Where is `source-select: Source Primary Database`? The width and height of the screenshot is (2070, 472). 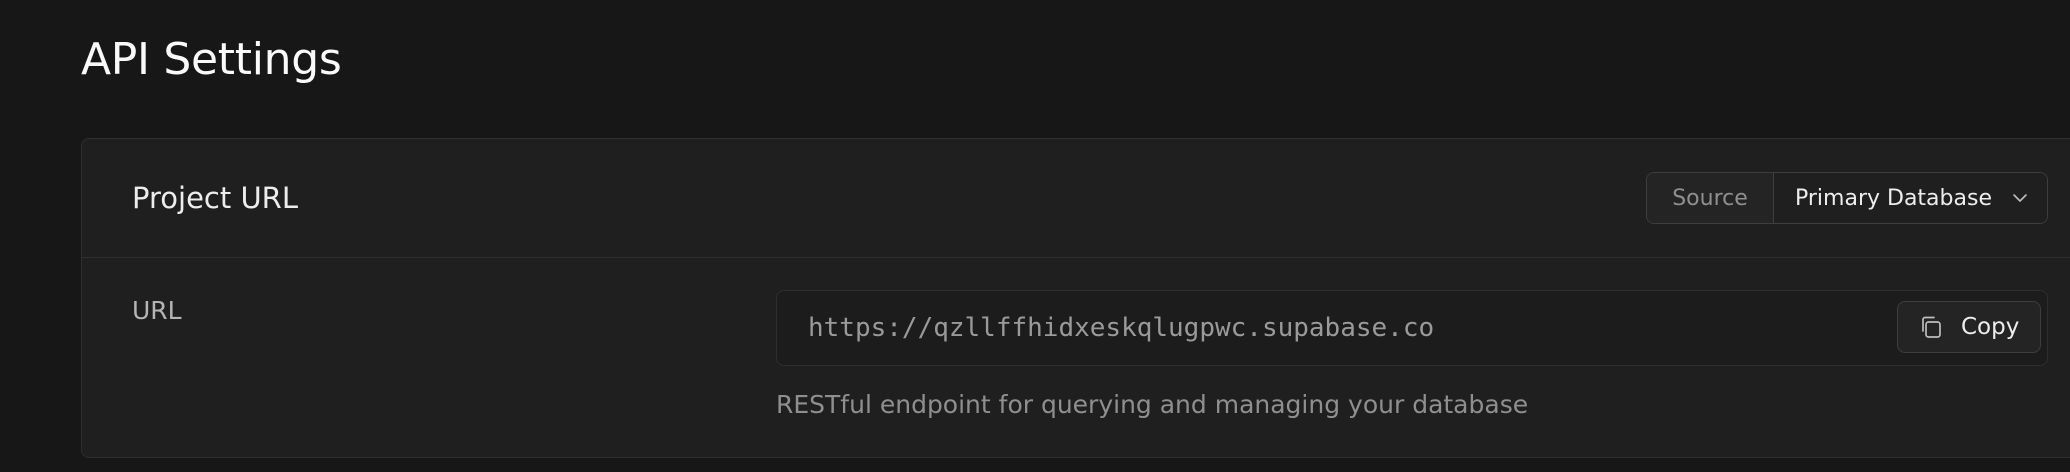 source-select: Source Primary Database is located at coordinates (1847, 198).